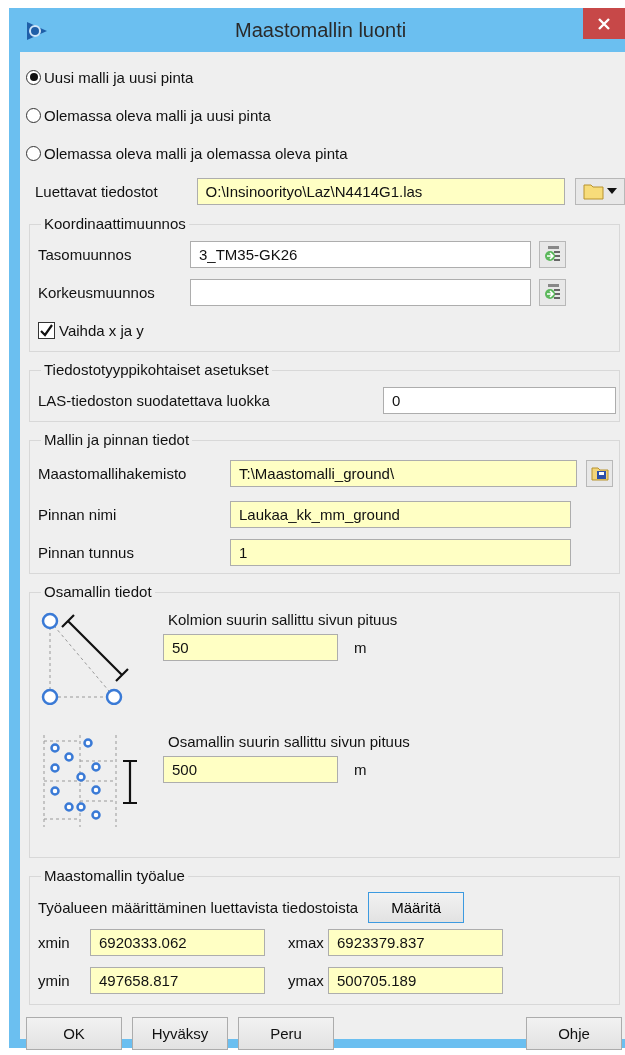 The image size is (625, 1055). What do you see at coordinates (177, 980) in the screenshot?
I see `text-field: 497658.817` at bounding box center [177, 980].